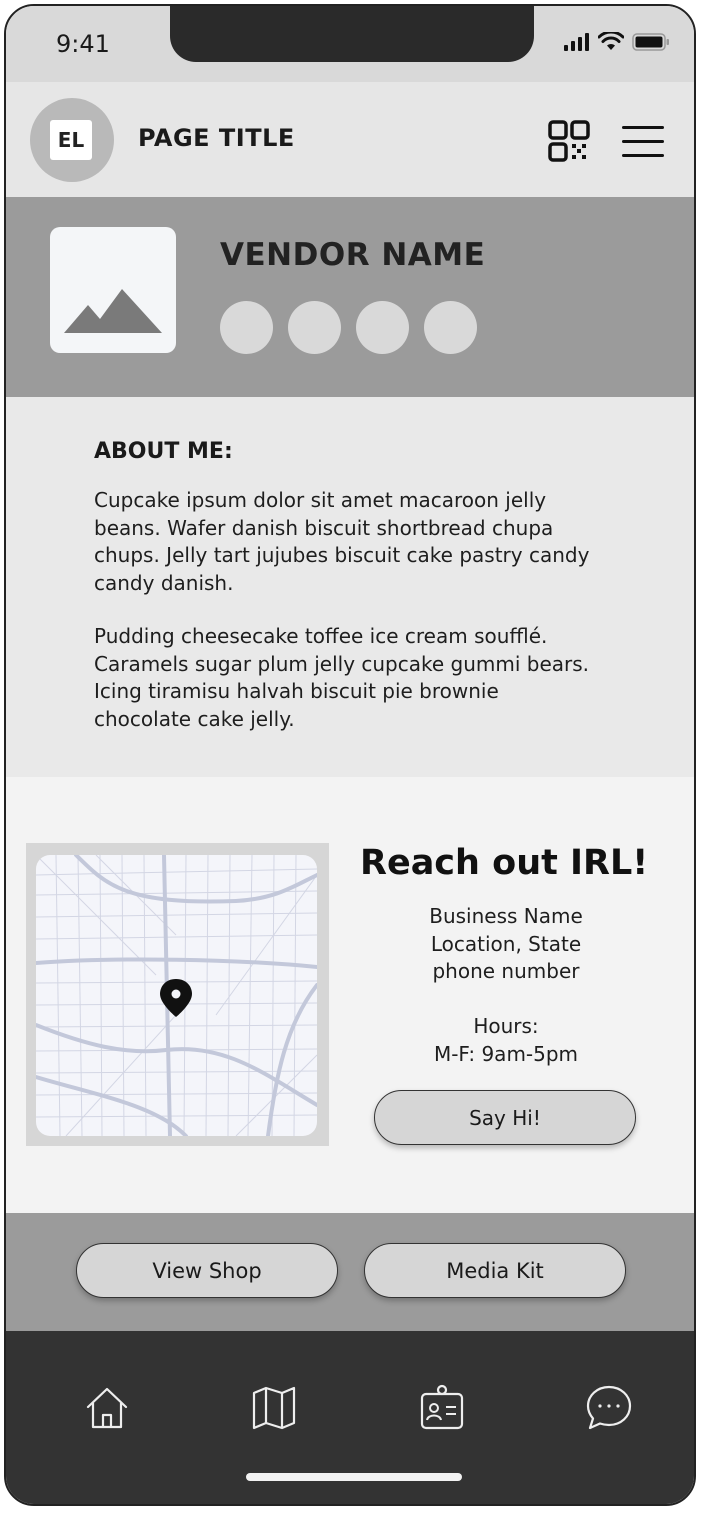  What do you see at coordinates (495, 1270) in the screenshot?
I see `media-kit-button: Media Kit` at bounding box center [495, 1270].